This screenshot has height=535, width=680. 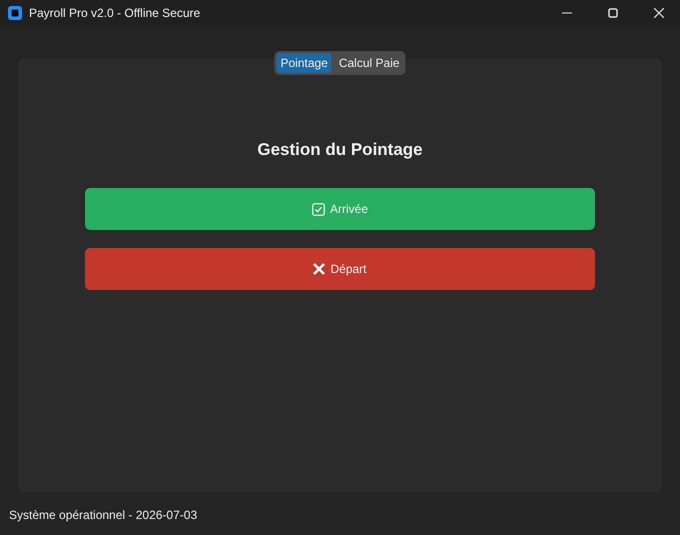 I want to click on action-button: Arrivée, so click(x=340, y=209).